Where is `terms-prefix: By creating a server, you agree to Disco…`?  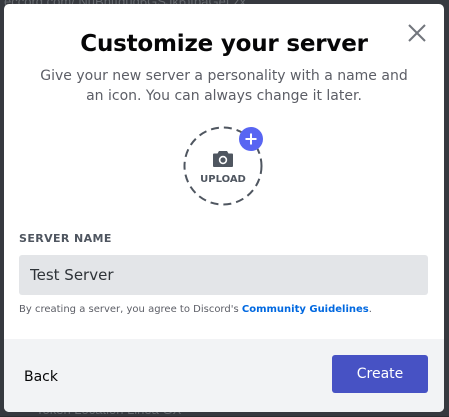 terms-prefix: By creating a server, you agree to Disco… is located at coordinates (130, 309).